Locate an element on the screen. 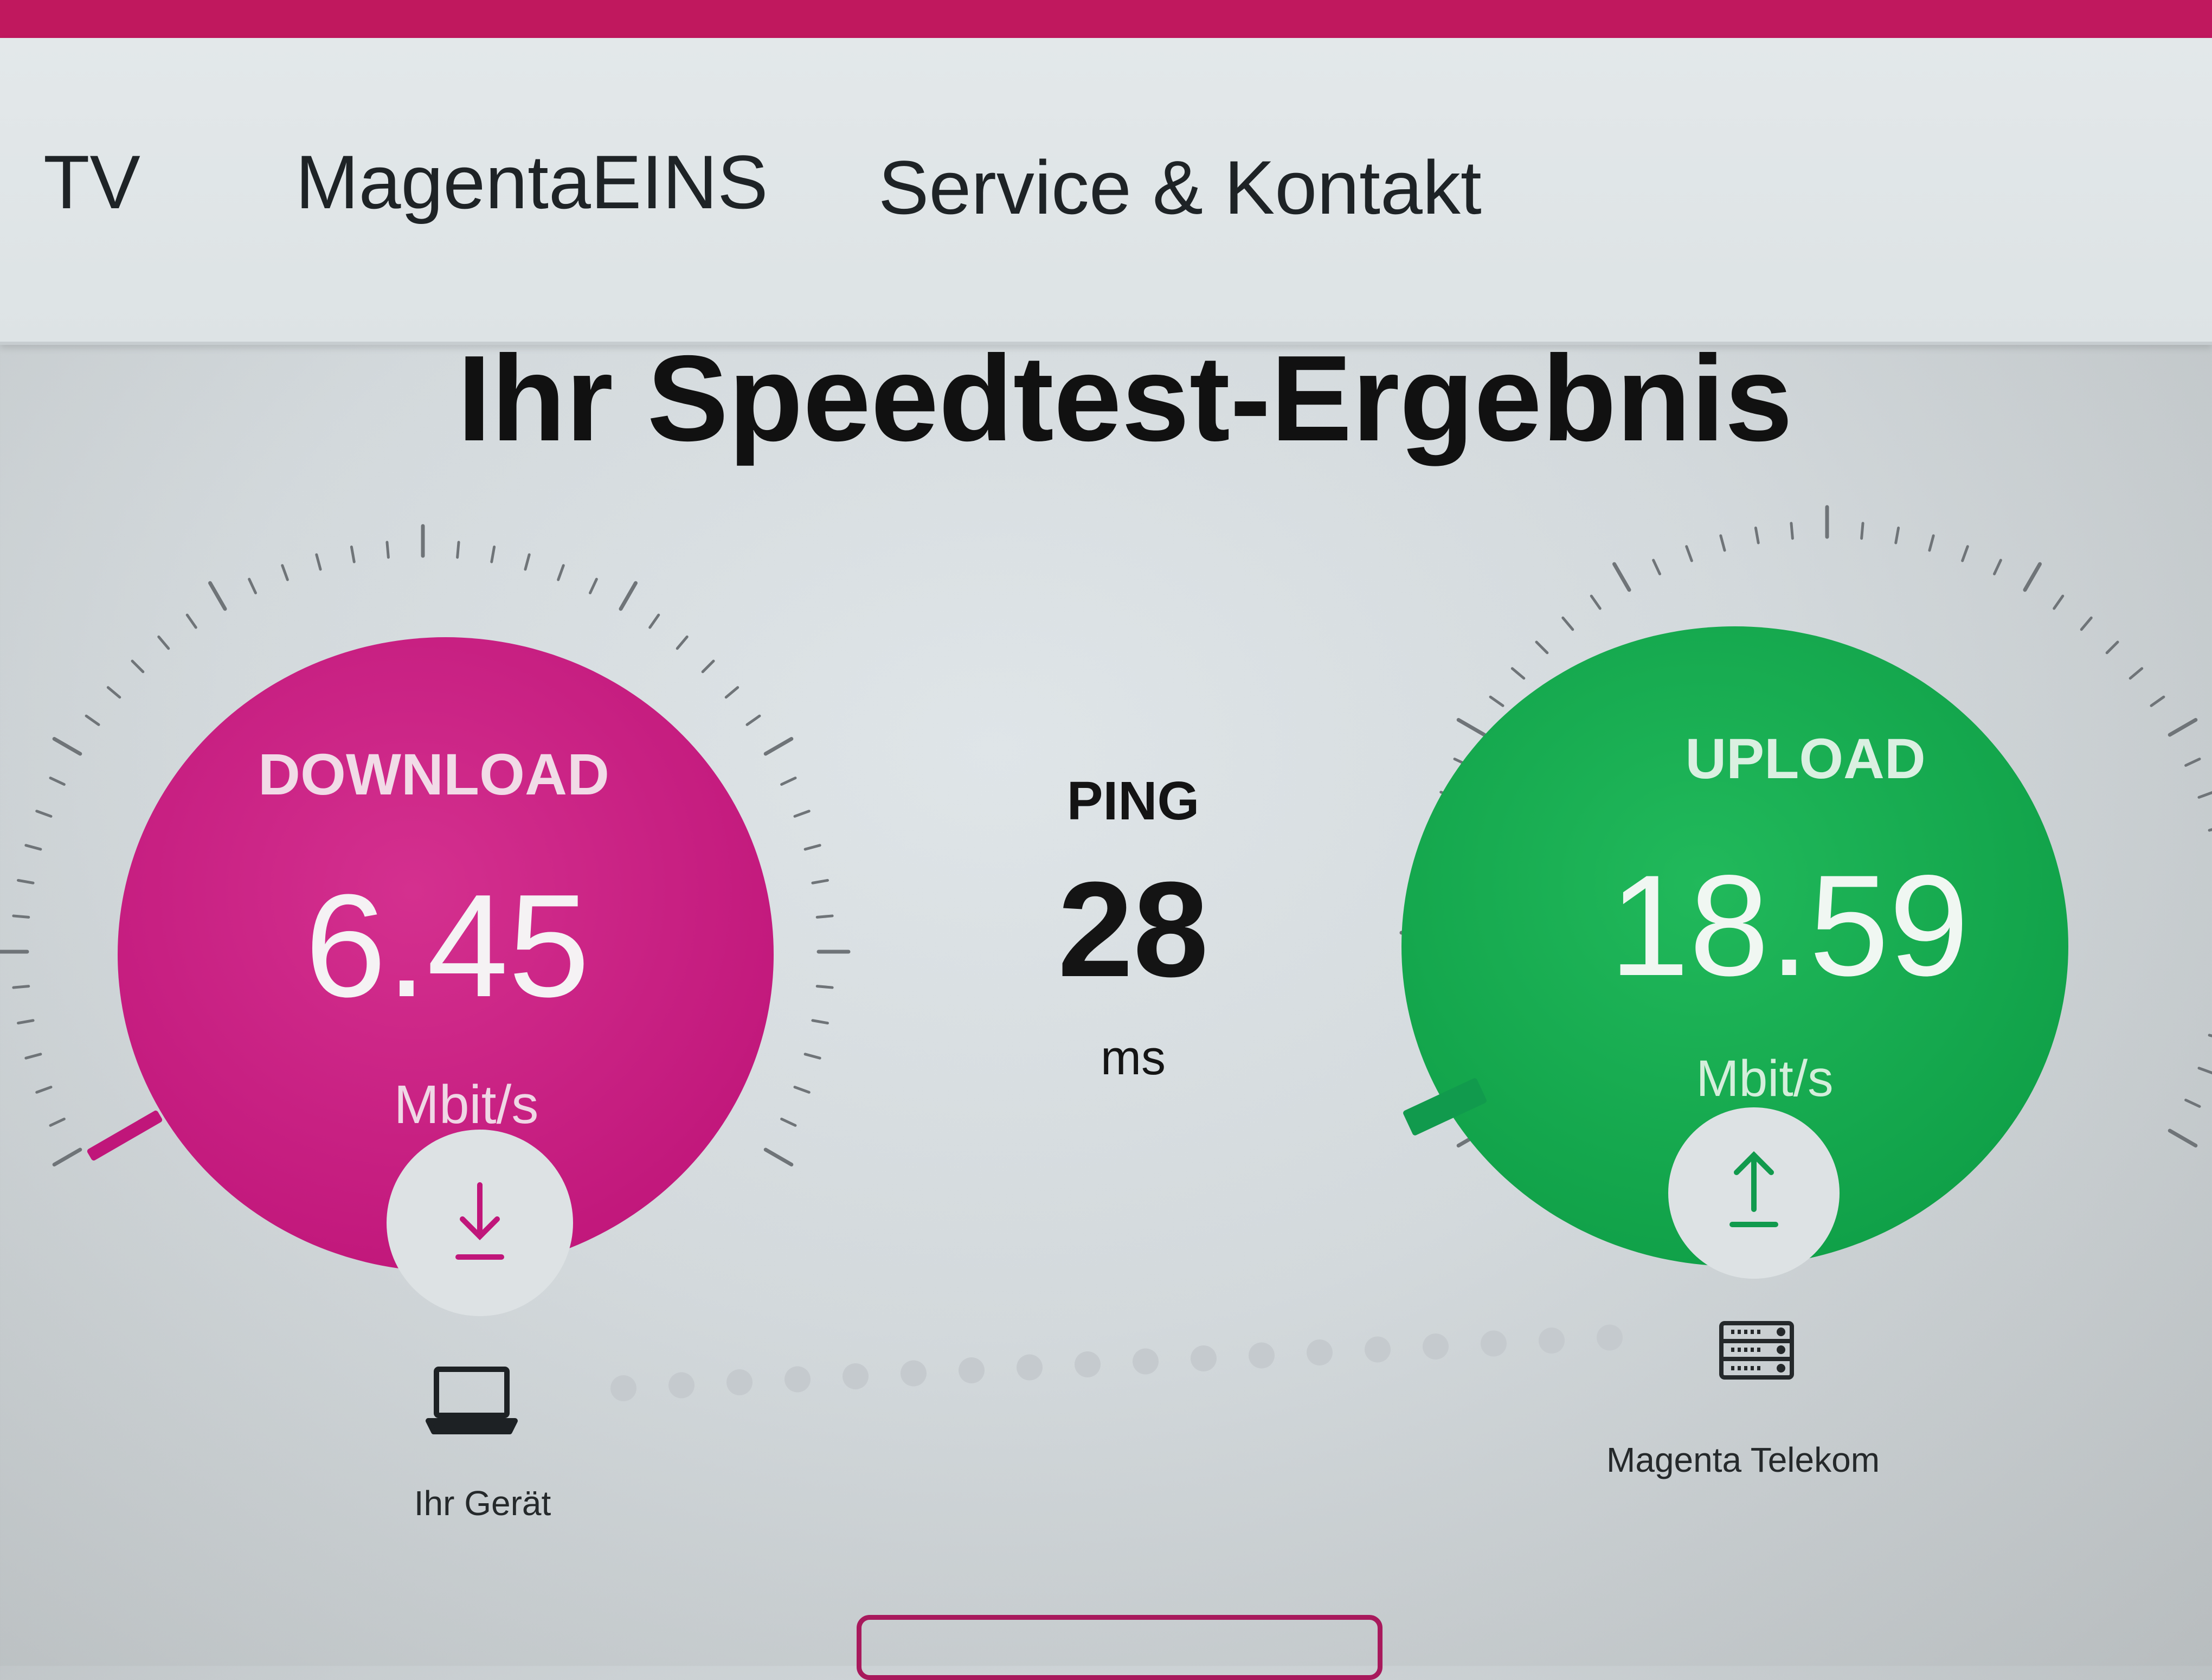 This screenshot has height=1680, width=2212. download-value: 6.45 is located at coordinates (447, 946).